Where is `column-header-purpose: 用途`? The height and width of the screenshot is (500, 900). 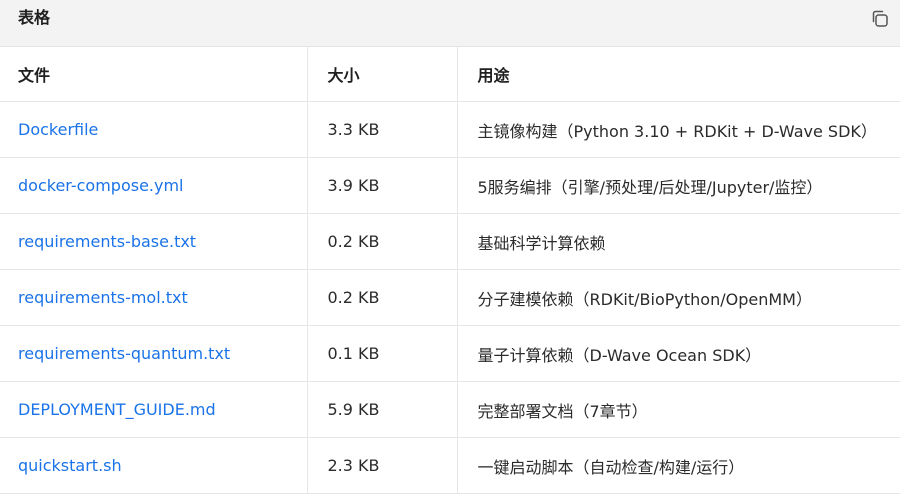
column-header-purpose: 用途 is located at coordinates (678, 74).